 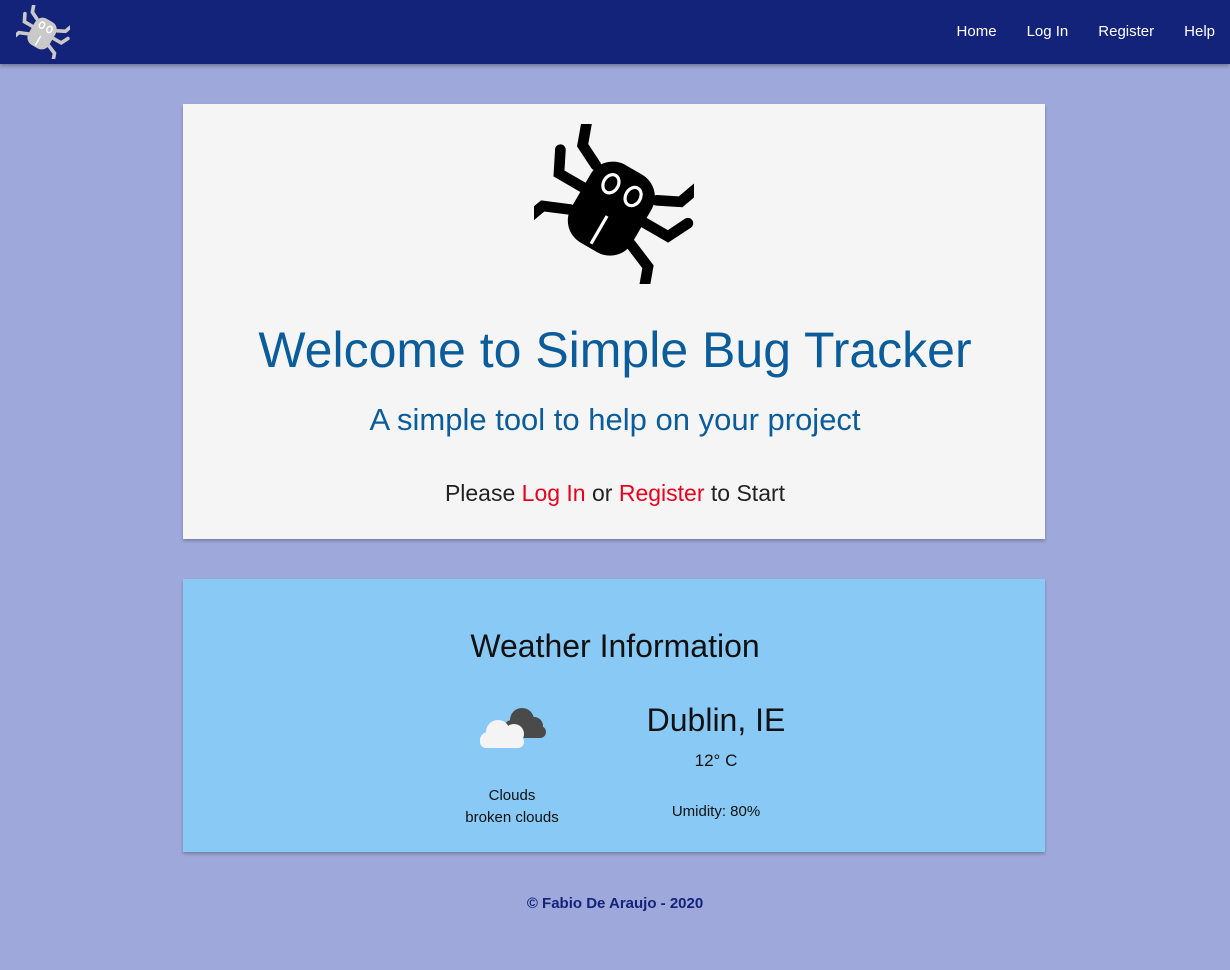 I want to click on welcome-title: Welcome to Simple Bug Tracker, so click(x=615, y=350).